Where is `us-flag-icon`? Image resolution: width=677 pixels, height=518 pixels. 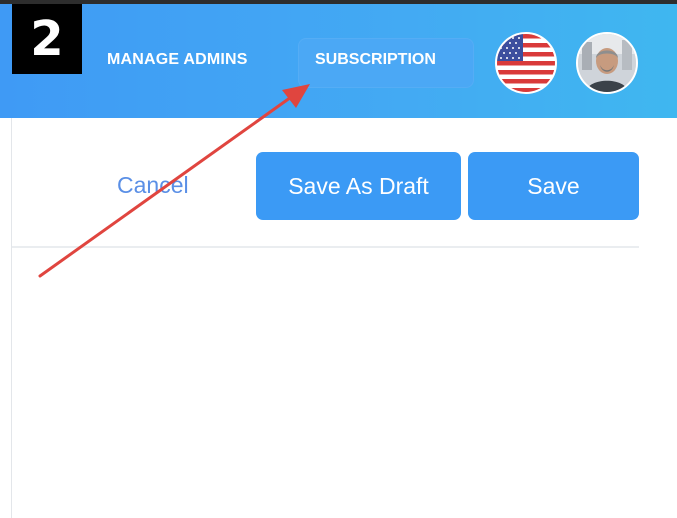
us-flag-icon is located at coordinates (526, 63).